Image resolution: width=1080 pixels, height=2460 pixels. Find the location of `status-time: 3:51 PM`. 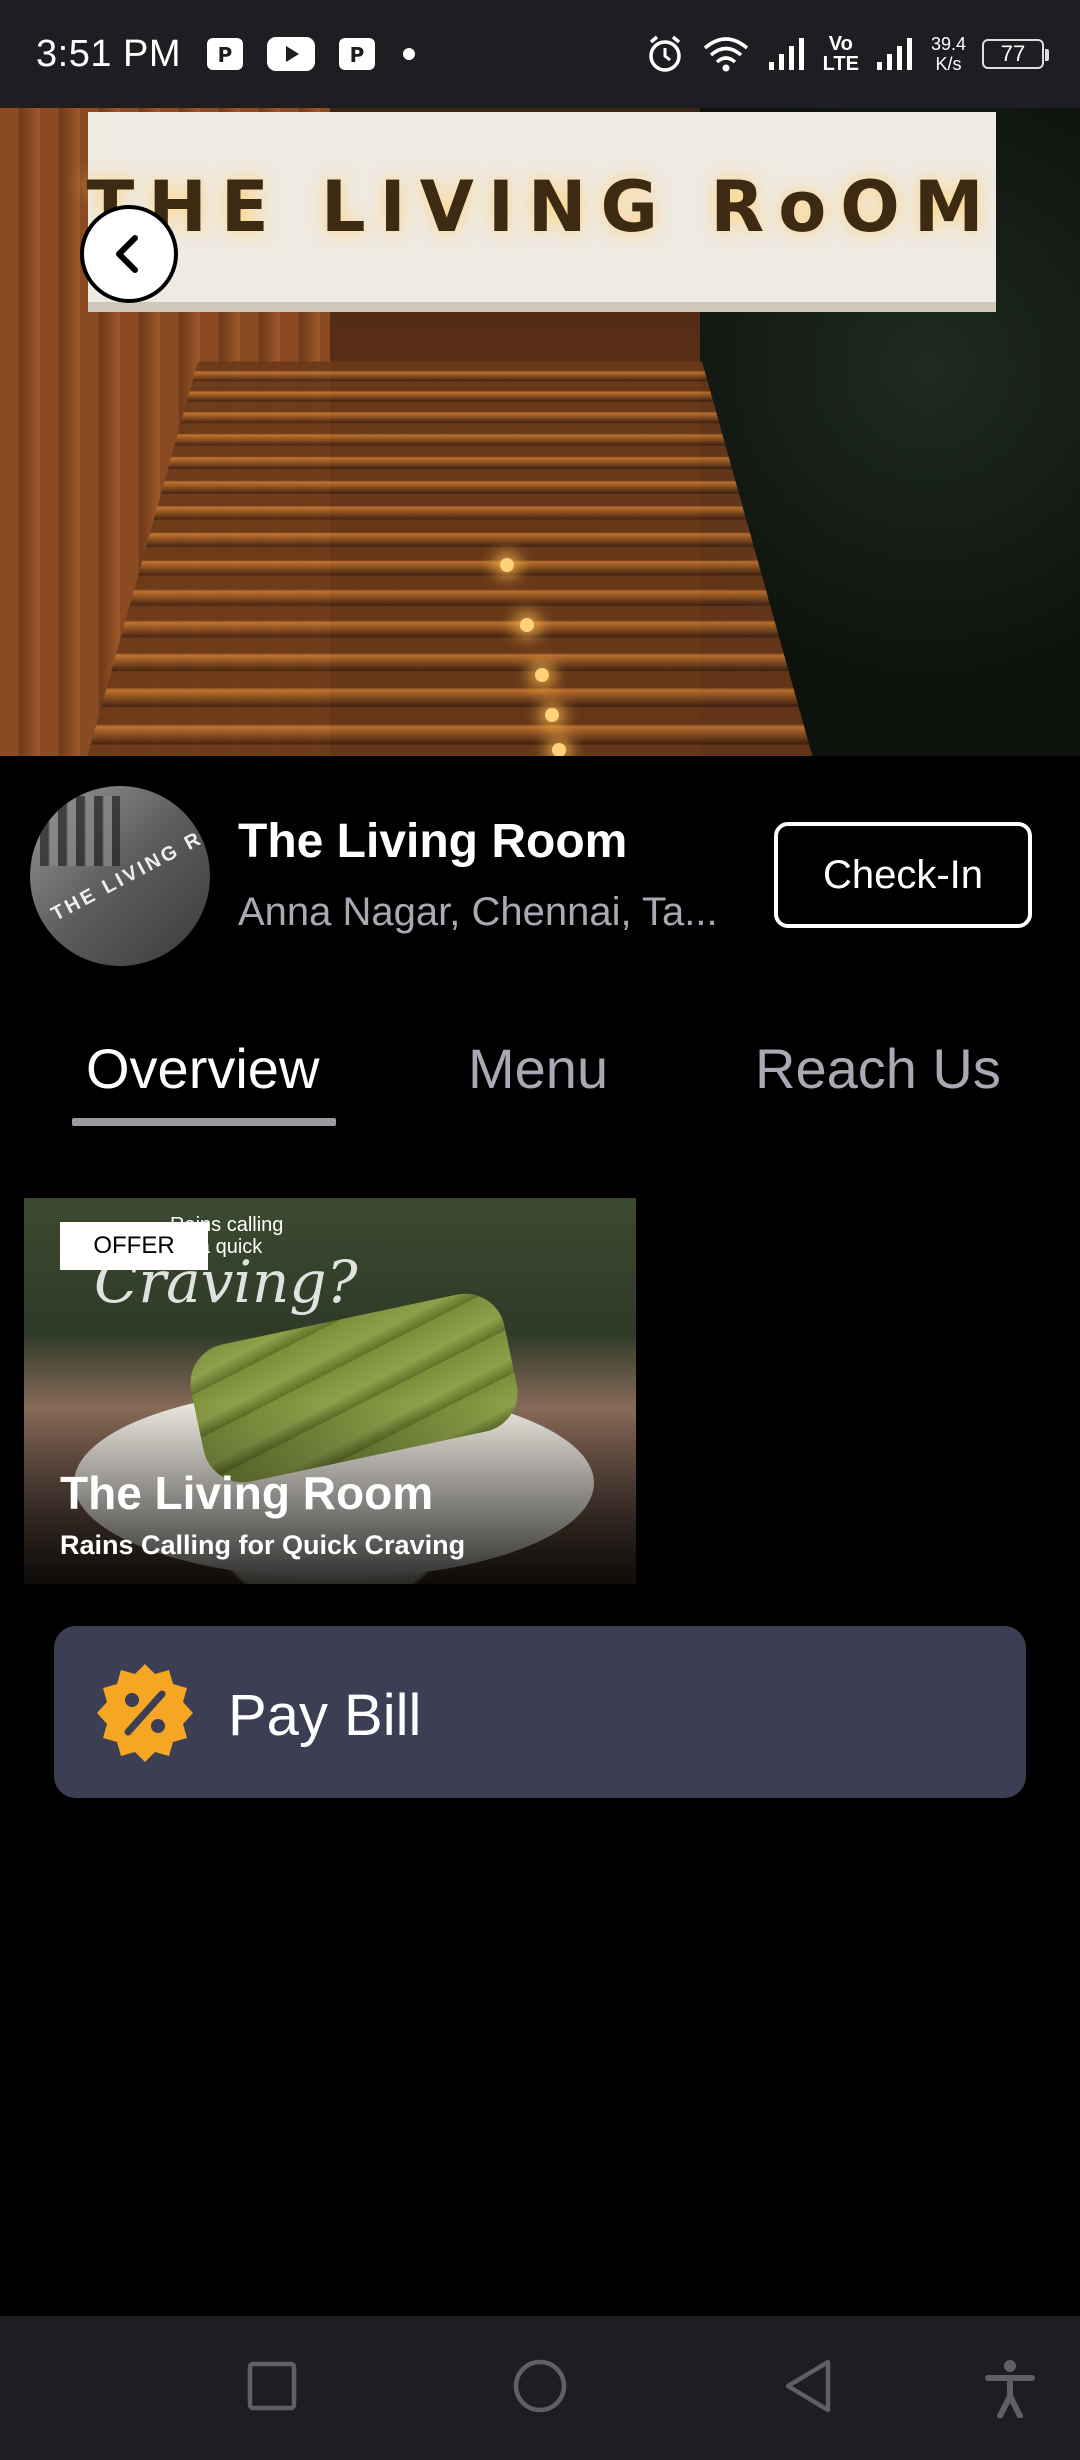

status-time: 3:51 PM is located at coordinates (108, 54).